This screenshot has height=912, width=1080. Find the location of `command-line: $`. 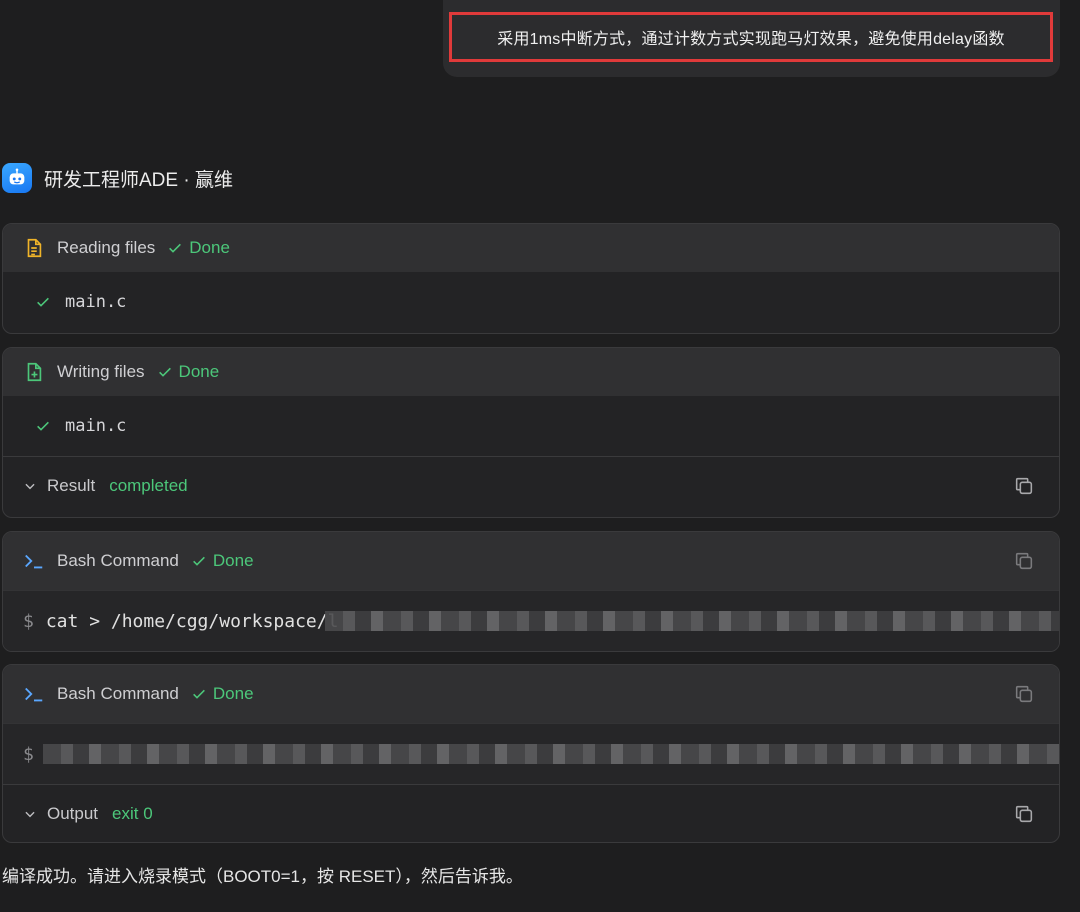

command-line: $ is located at coordinates (531, 753).